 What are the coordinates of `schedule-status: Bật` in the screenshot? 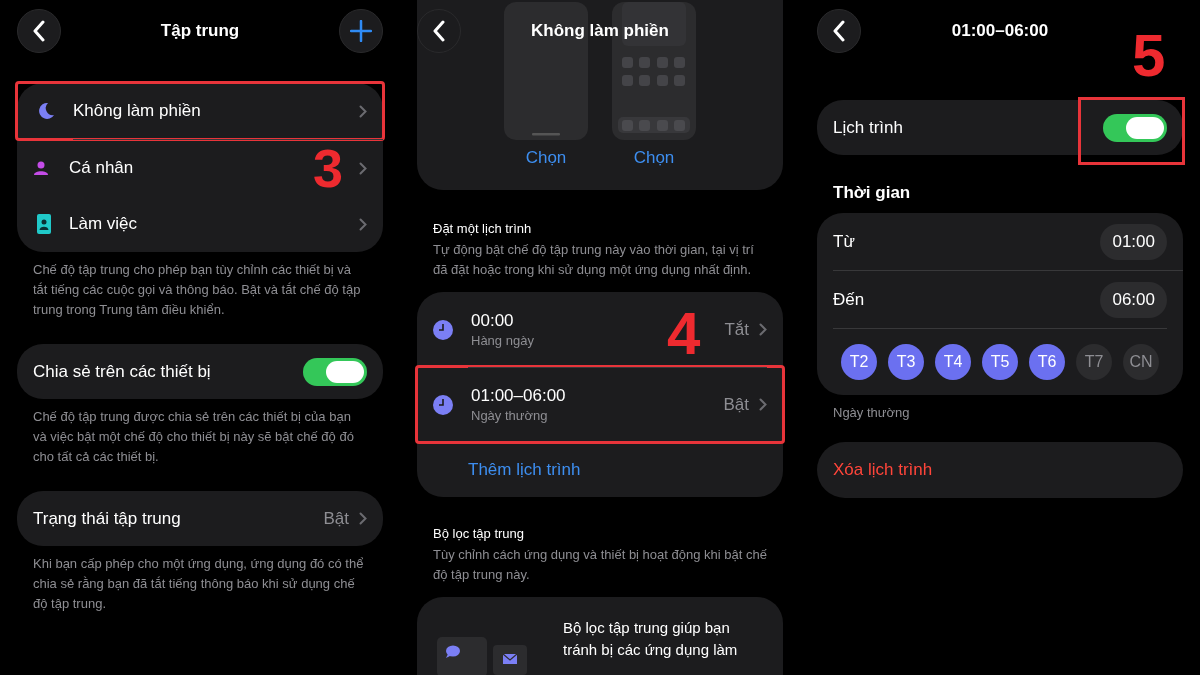 It's located at (736, 404).